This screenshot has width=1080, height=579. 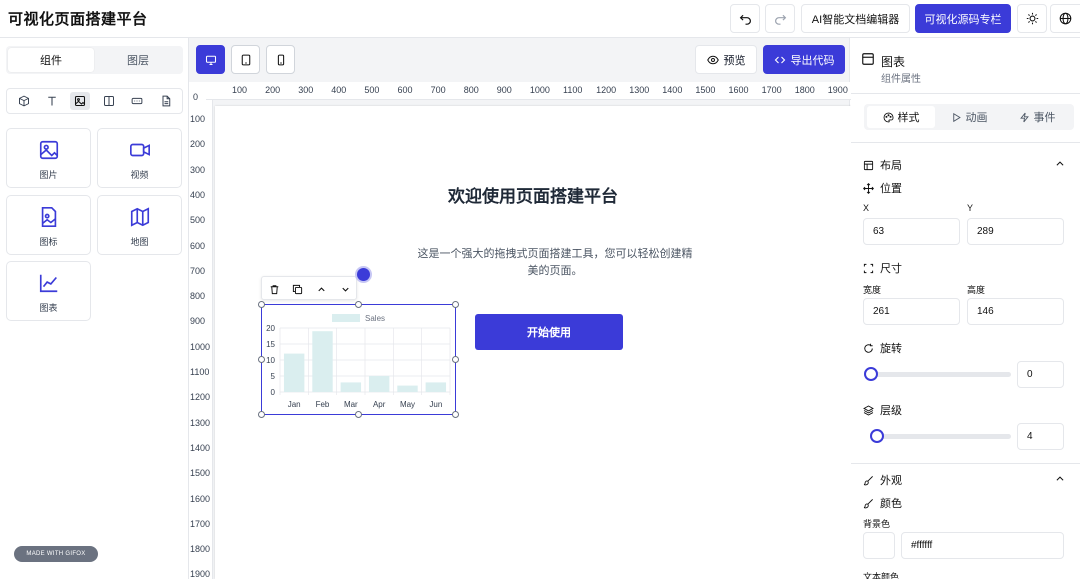 I want to click on undo-button, so click(x=745, y=18).